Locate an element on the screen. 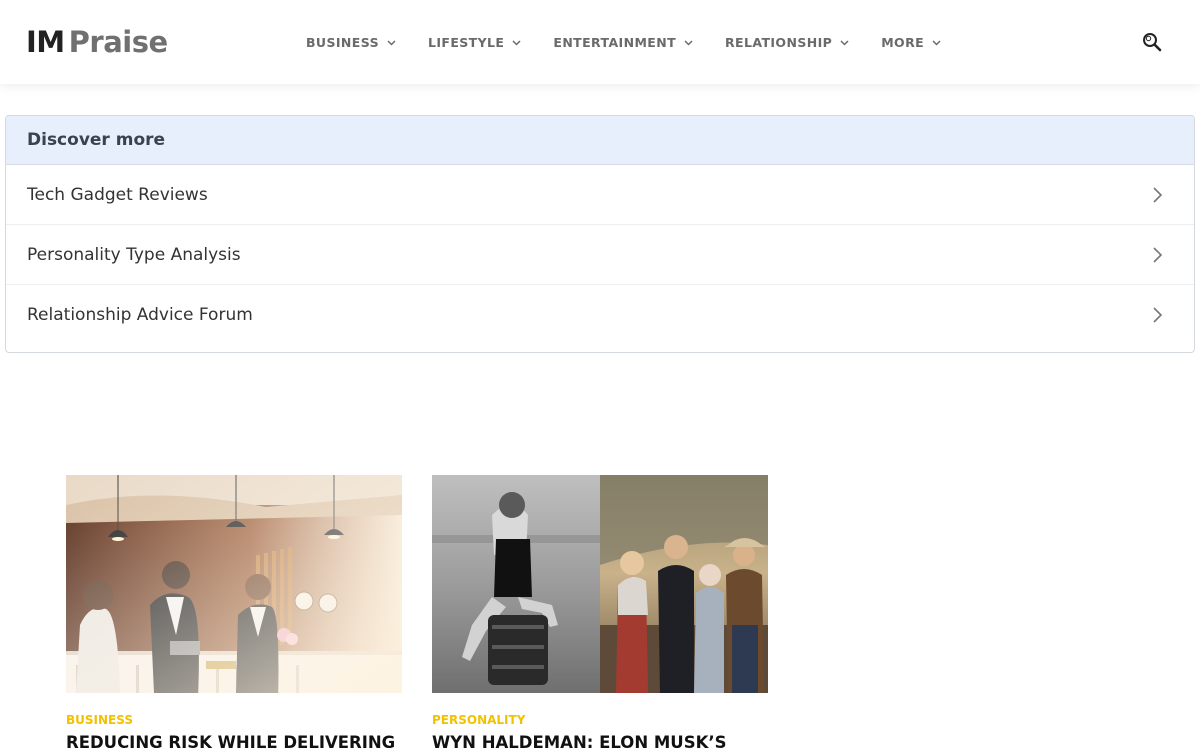  article-category: PERSONALITY is located at coordinates (600, 720).